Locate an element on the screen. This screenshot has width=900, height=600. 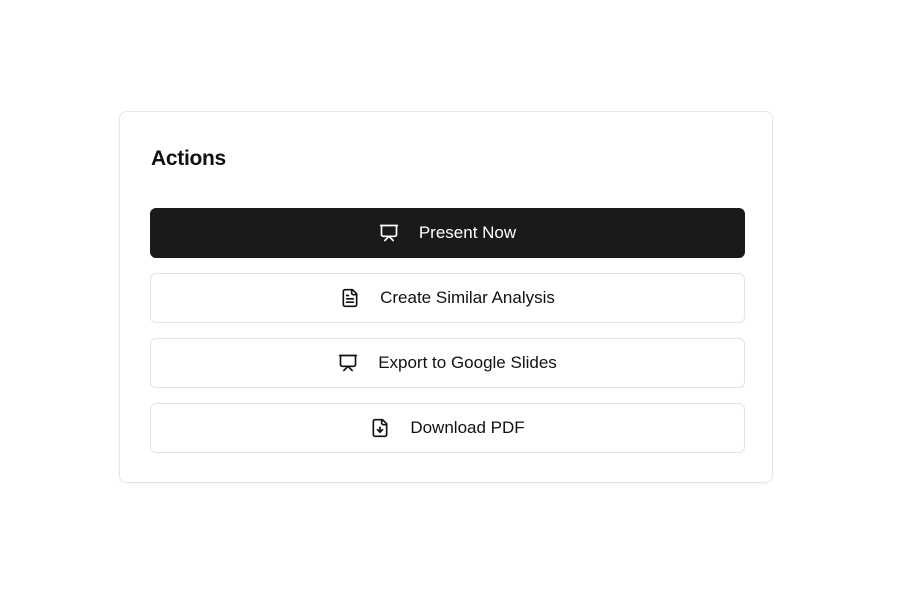
download-pdf-button: Download PDF is located at coordinates (447, 428).